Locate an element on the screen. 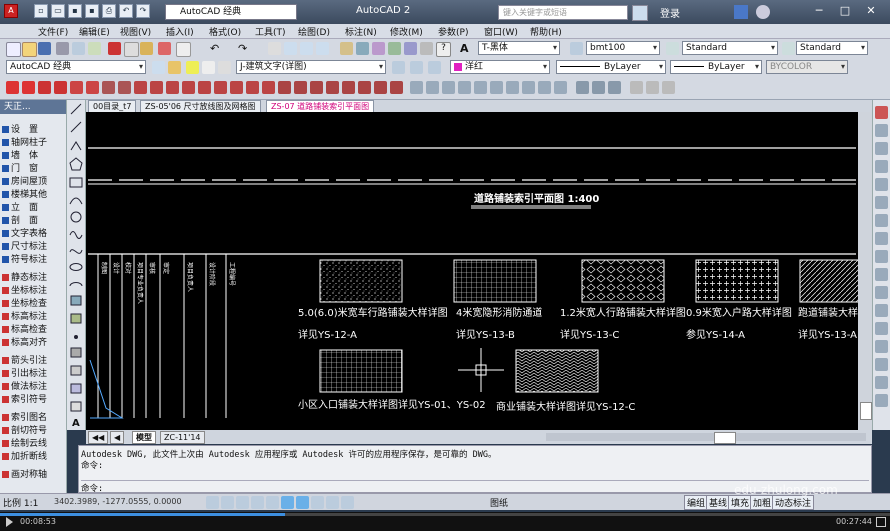 The height and width of the screenshot is (531, 890). new-icon: ▫ is located at coordinates (41, 11).